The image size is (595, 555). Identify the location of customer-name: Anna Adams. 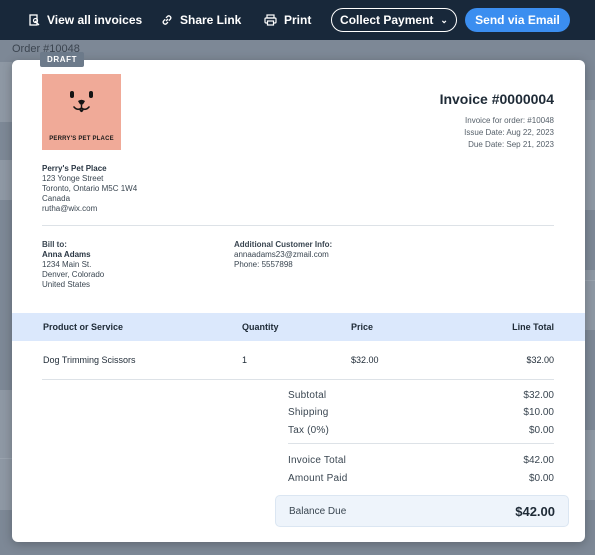
(66, 254).